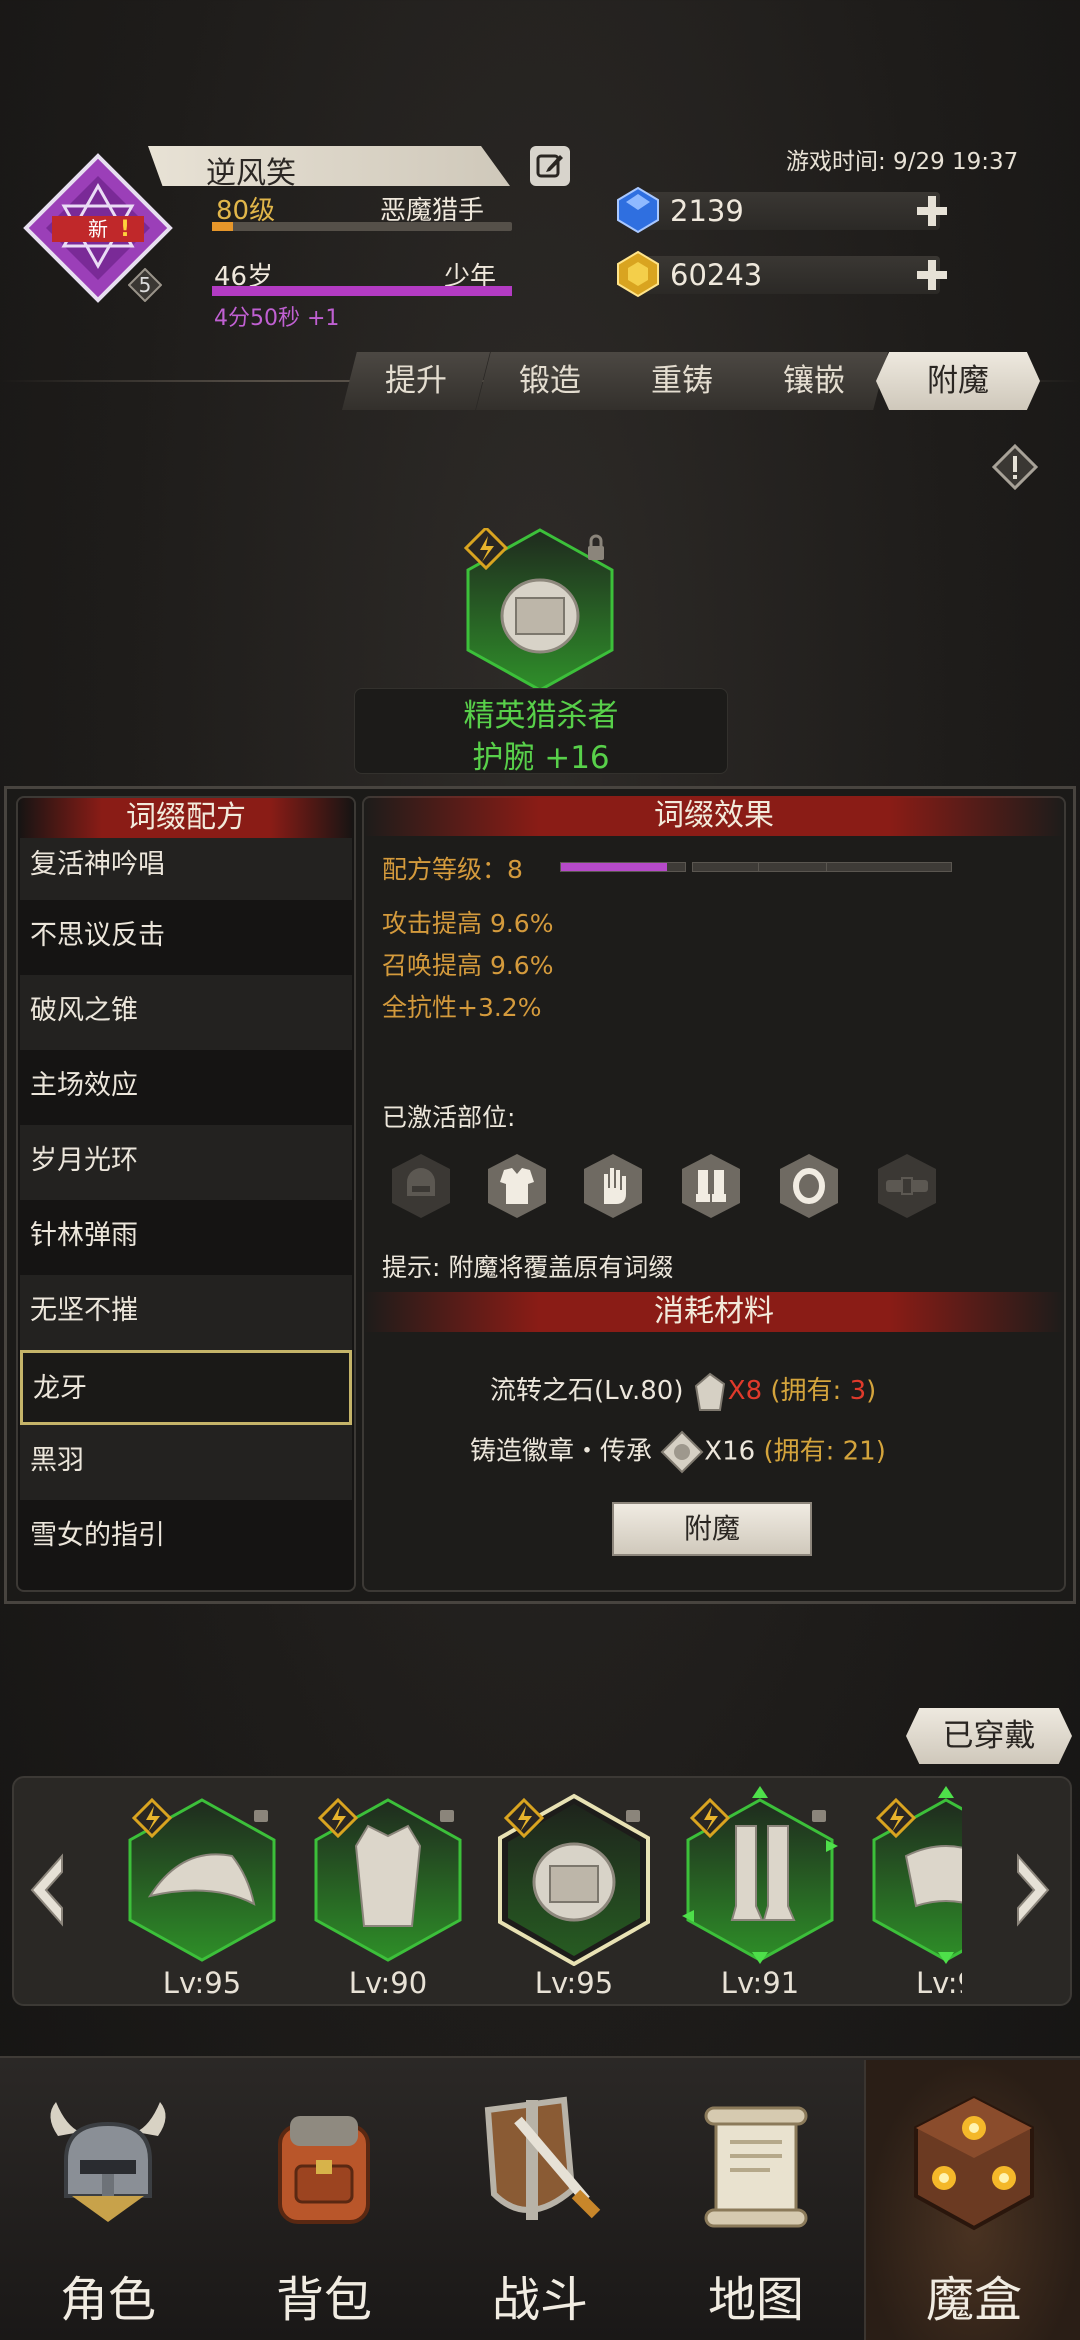  What do you see at coordinates (730, 1451) in the screenshot?
I see `material-qty: X16` at bounding box center [730, 1451].